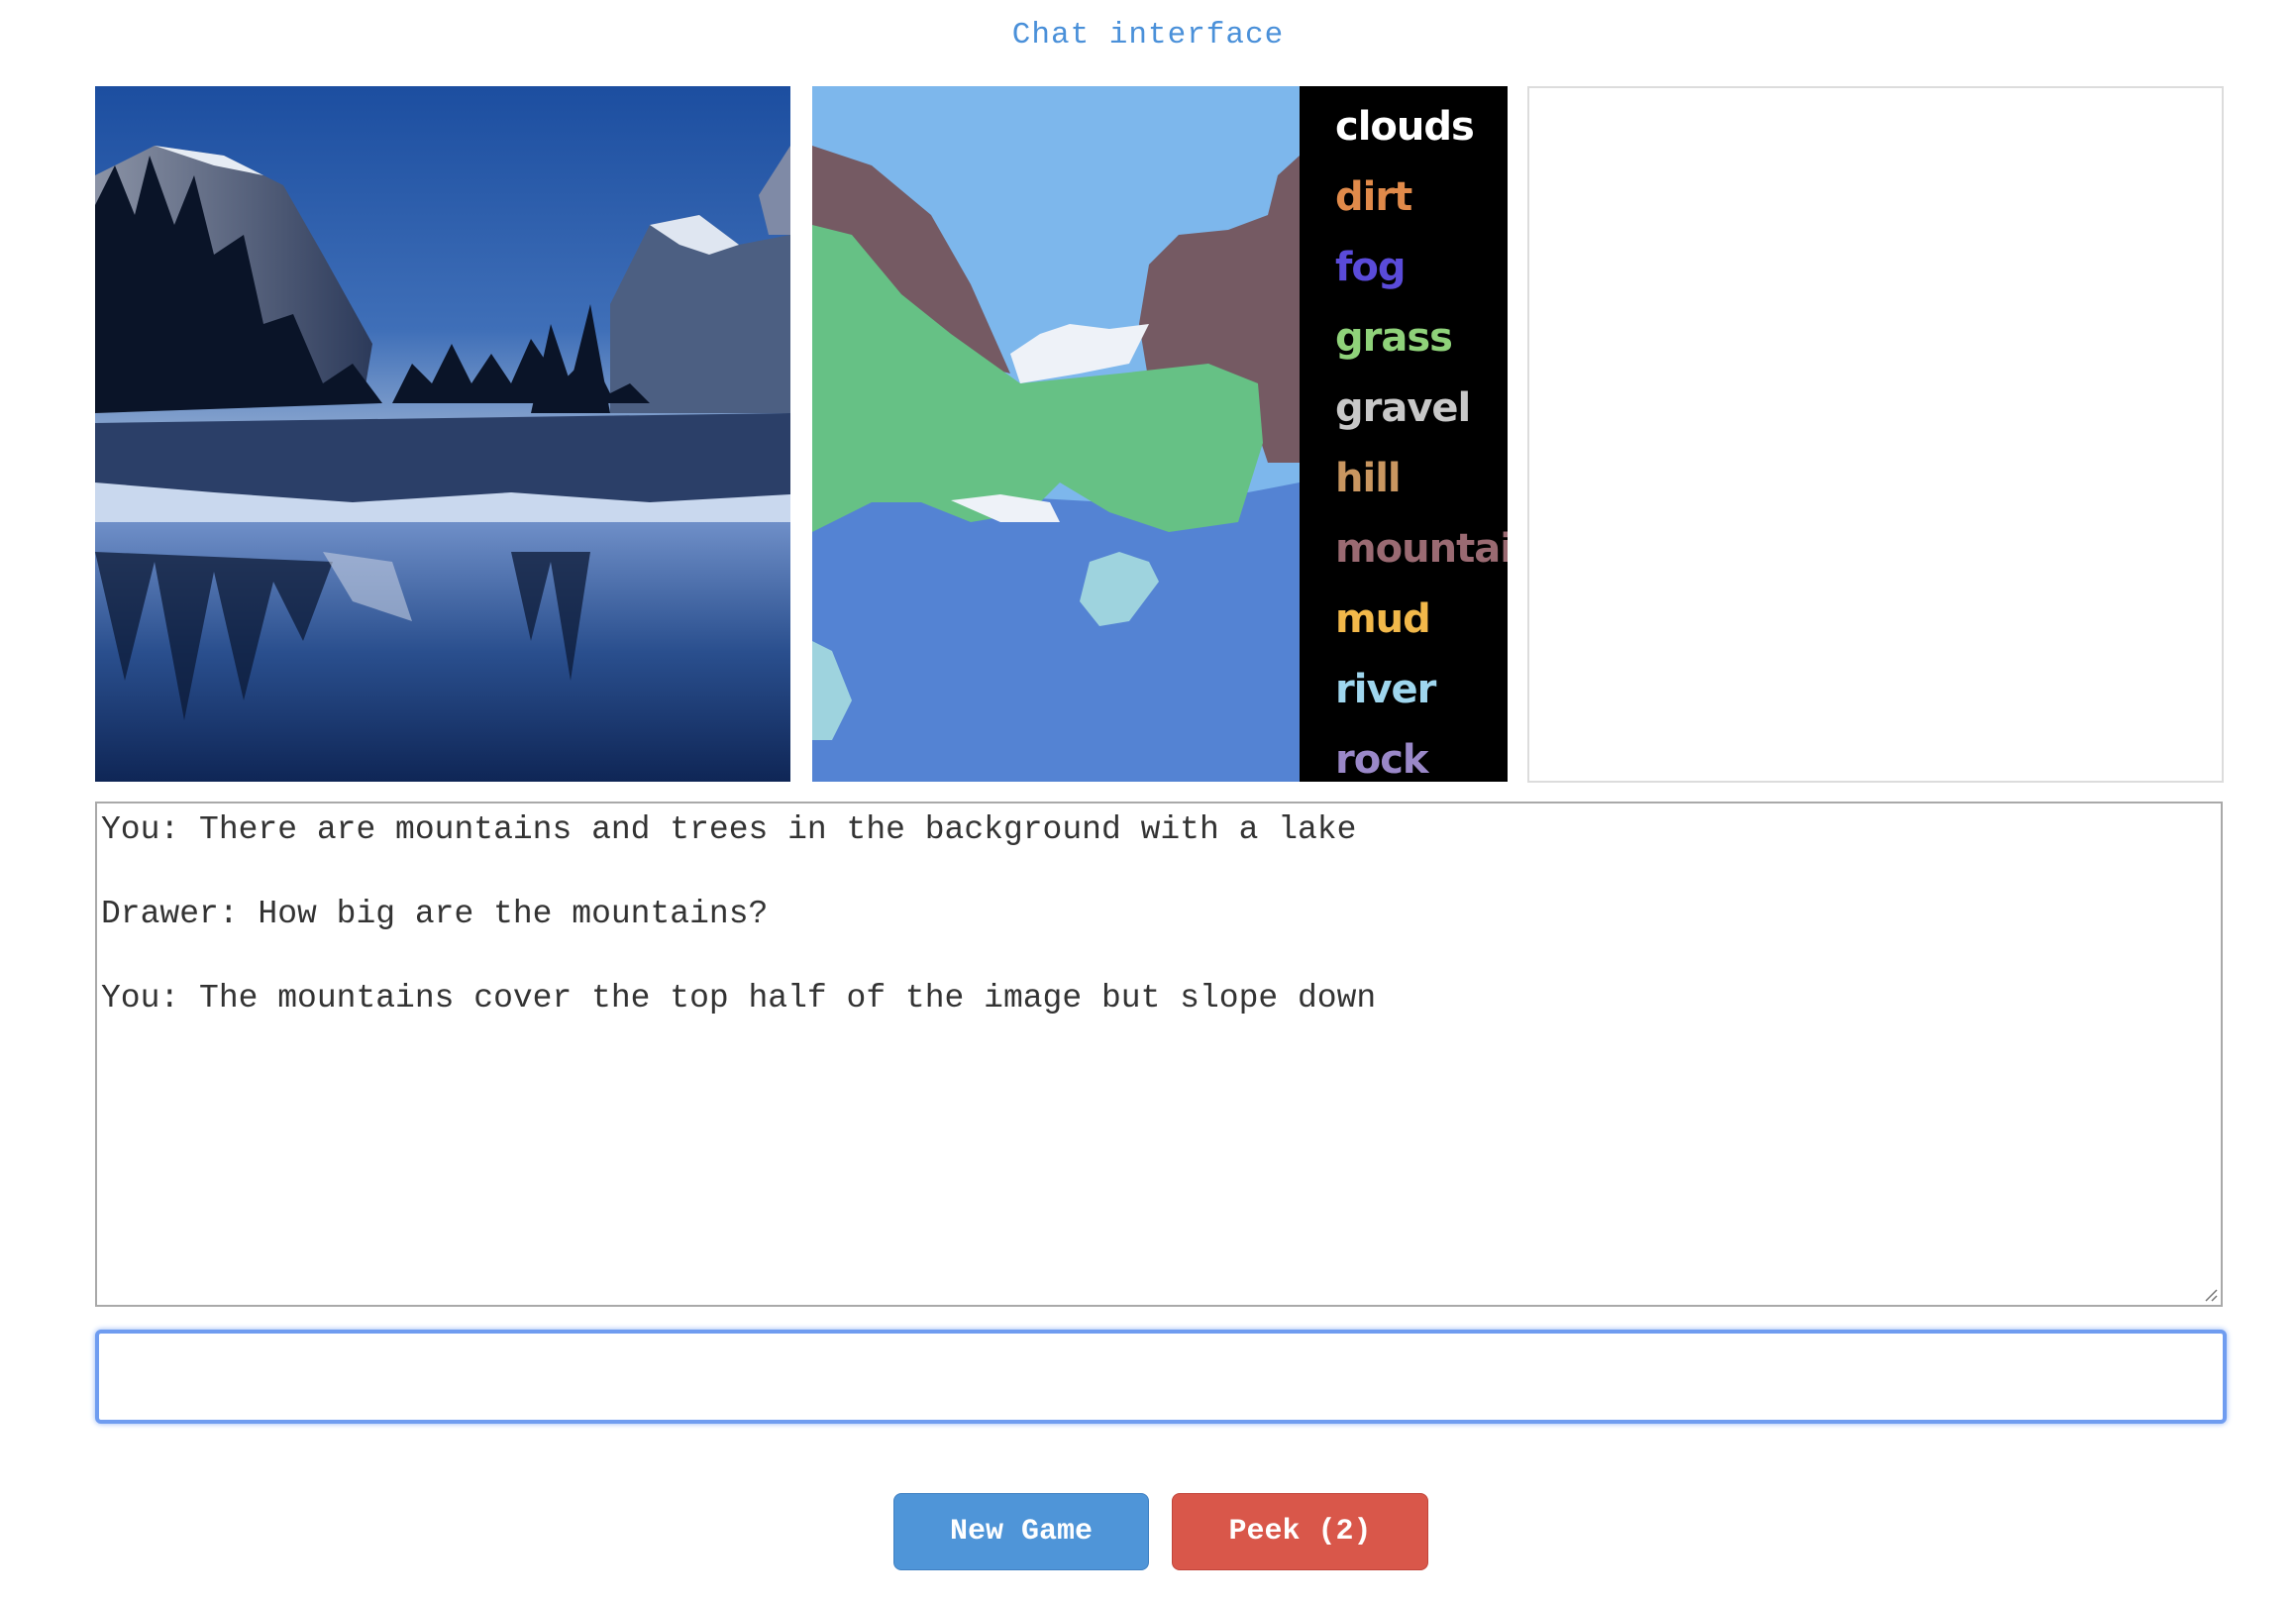 Image resolution: width=2296 pixels, height=1607 pixels. Describe the element at coordinates (1021, 1531) in the screenshot. I see `new-game-button: New Game` at that location.